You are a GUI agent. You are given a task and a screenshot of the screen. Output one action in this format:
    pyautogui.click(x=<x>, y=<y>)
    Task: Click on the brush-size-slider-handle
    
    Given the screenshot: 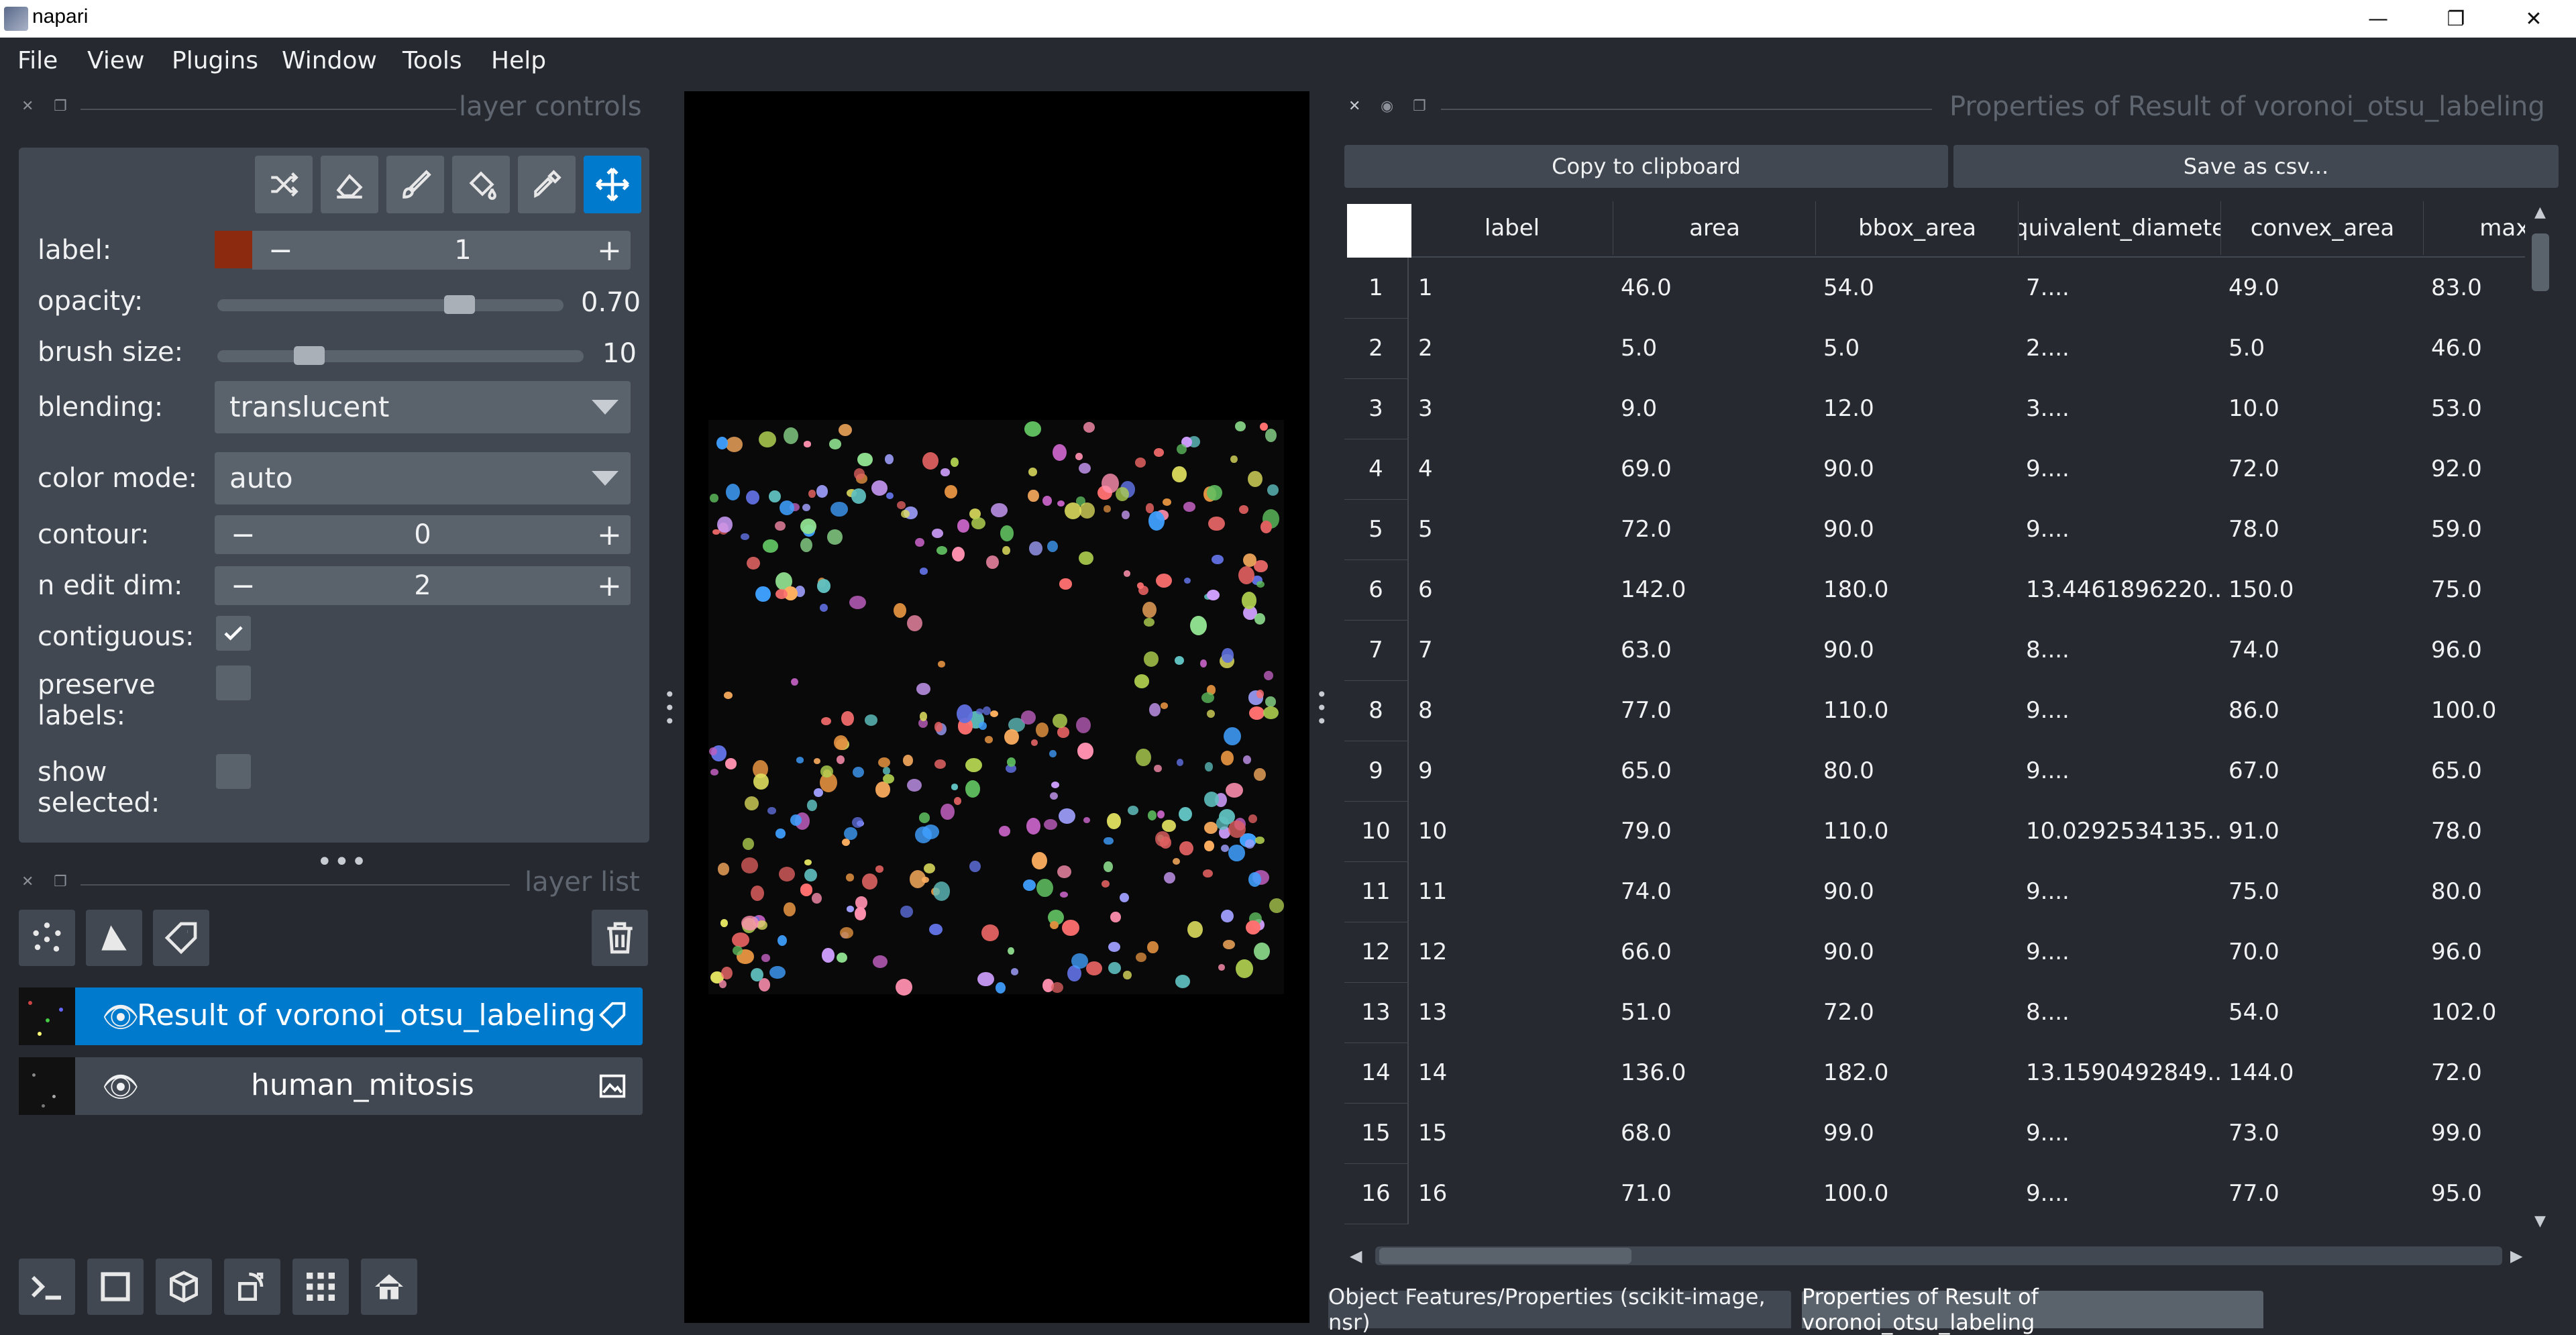 What is the action you would take?
    pyautogui.click(x=309, y=355)
    